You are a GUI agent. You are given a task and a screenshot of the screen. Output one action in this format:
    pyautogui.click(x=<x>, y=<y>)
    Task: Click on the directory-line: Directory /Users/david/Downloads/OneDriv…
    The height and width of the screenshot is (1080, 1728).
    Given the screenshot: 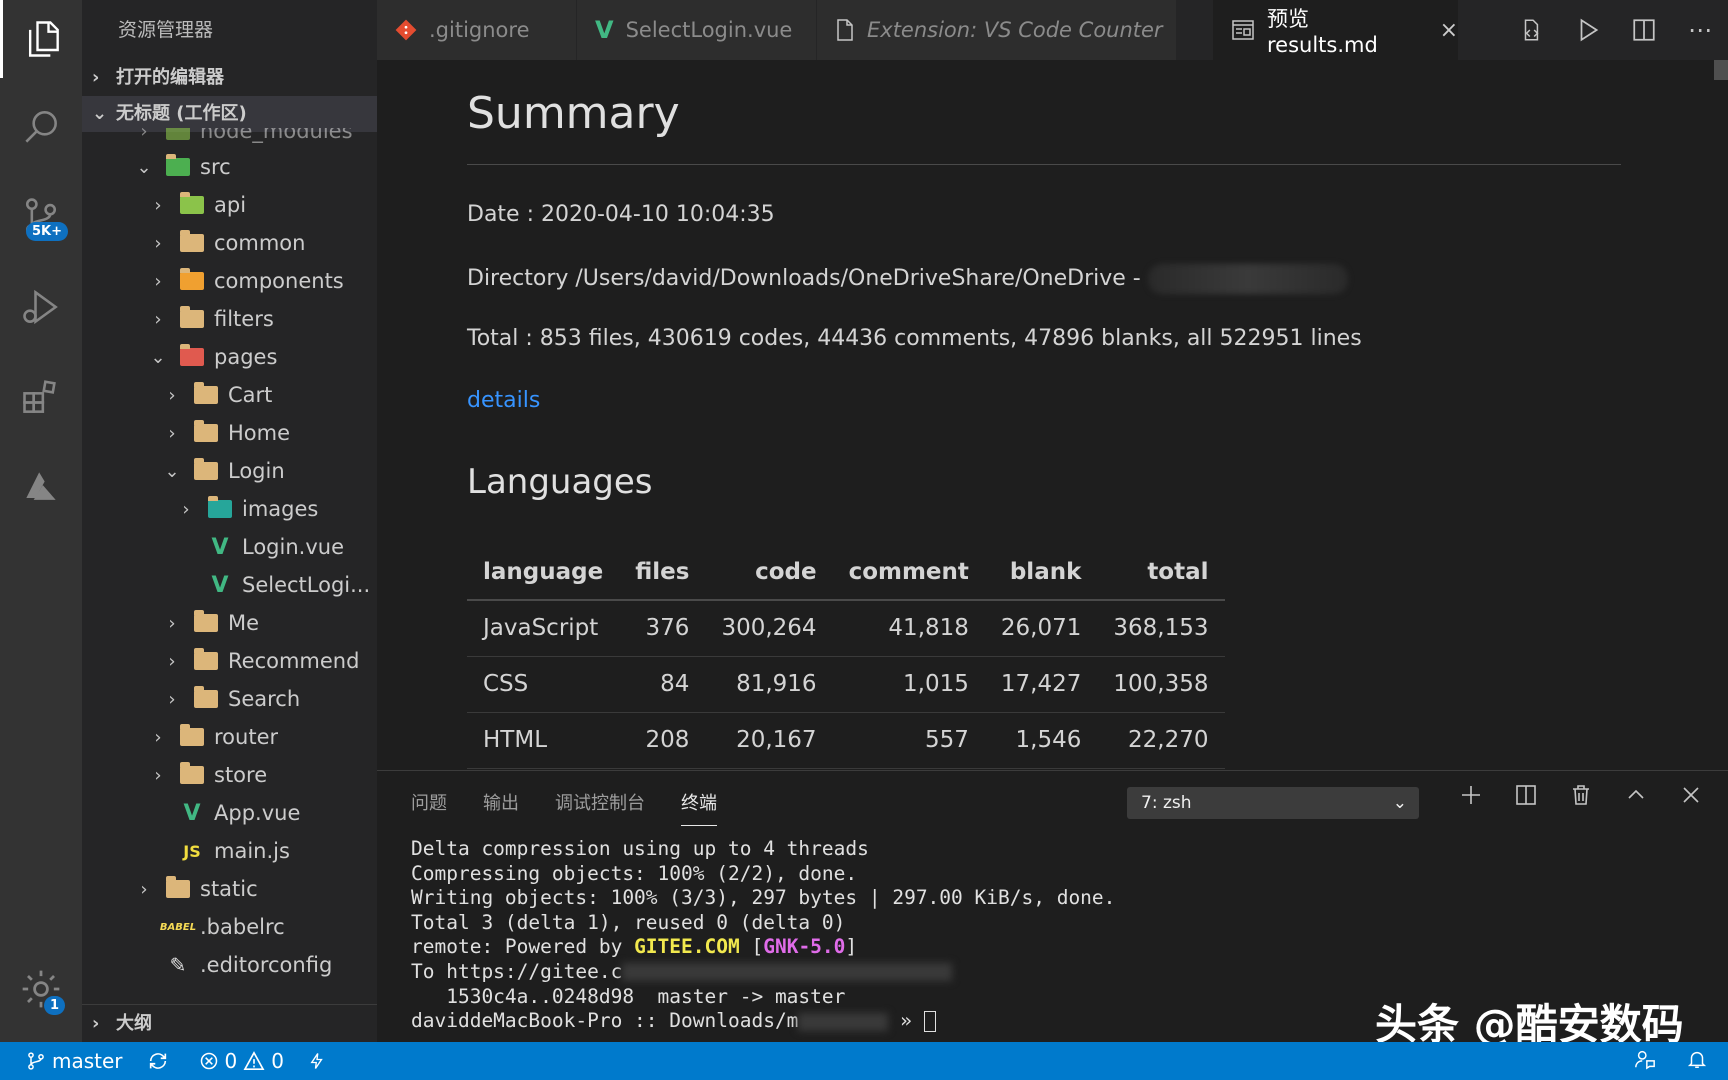 What is the action you would take?
    pyautogui.click(x=907, y=279)
    